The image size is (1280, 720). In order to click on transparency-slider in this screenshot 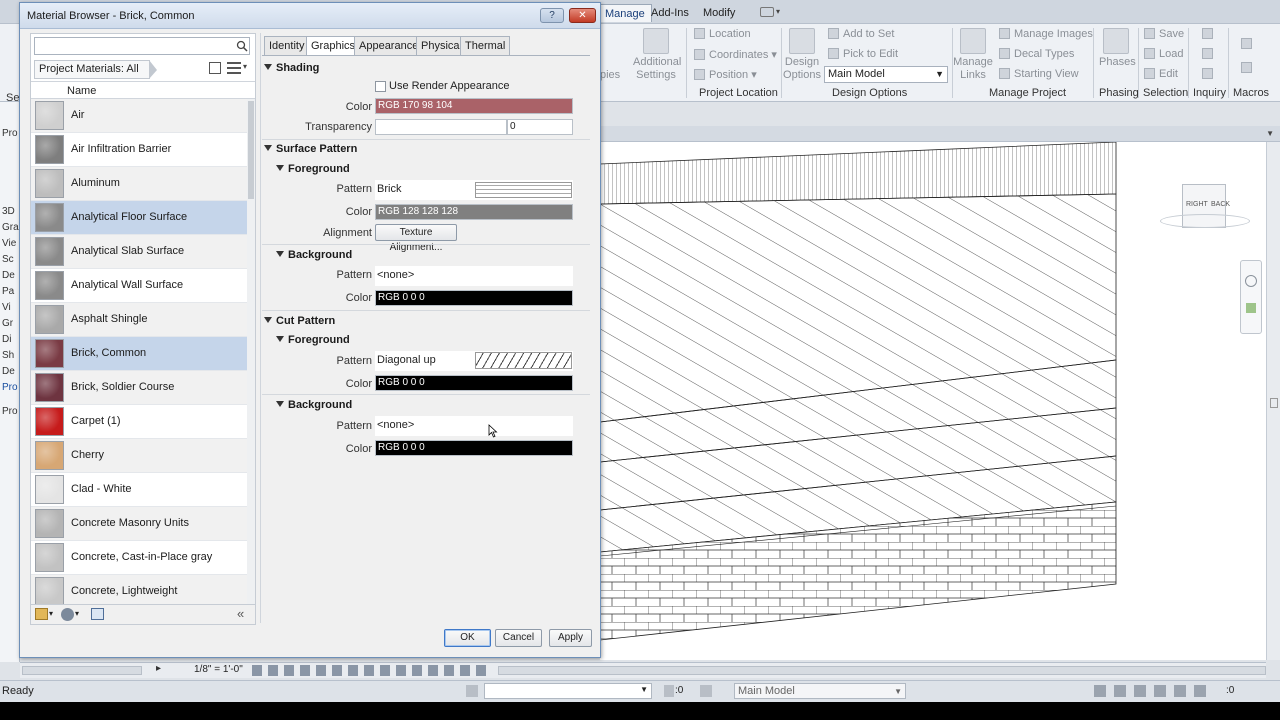, I will do `click(441, 127)`.